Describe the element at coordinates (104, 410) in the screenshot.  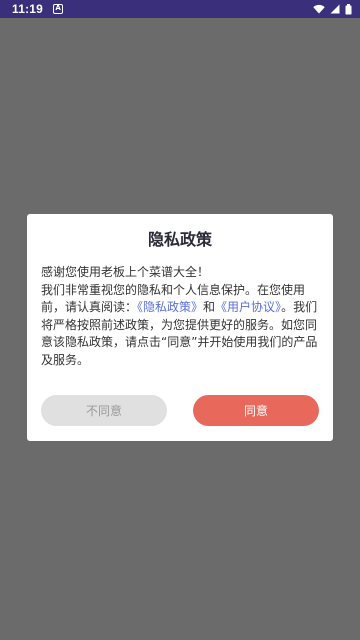
I see `disagree-button: 不同意` at that location.